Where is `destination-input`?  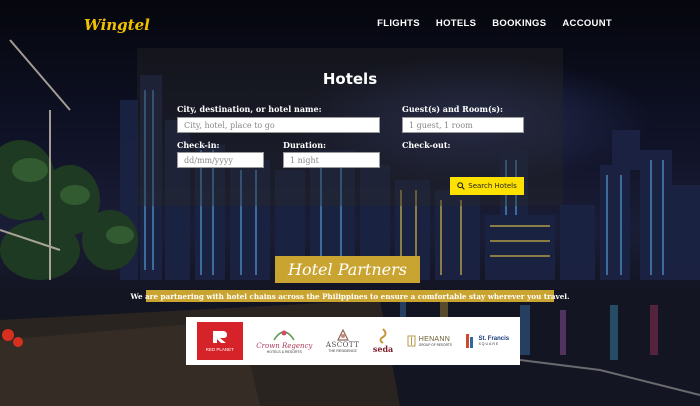 destination-input is located at coordinates (278, 125).